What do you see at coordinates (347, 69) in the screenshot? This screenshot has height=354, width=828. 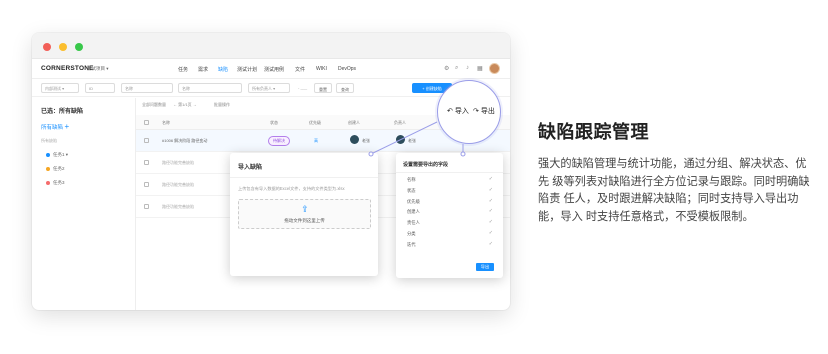 I see `nav-item-devops: DevOps` at bounding box center [347, 69].